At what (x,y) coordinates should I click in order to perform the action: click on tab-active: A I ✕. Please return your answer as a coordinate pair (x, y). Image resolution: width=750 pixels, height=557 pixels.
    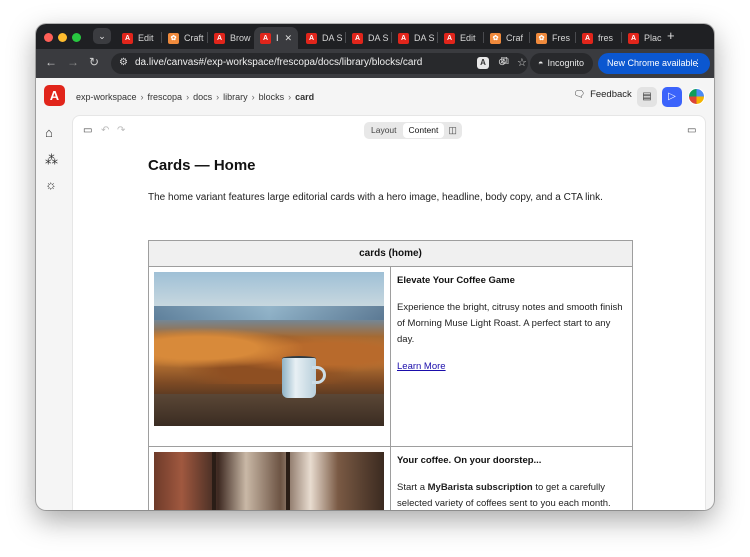
    Looking at the image, I should click on (276, 38).